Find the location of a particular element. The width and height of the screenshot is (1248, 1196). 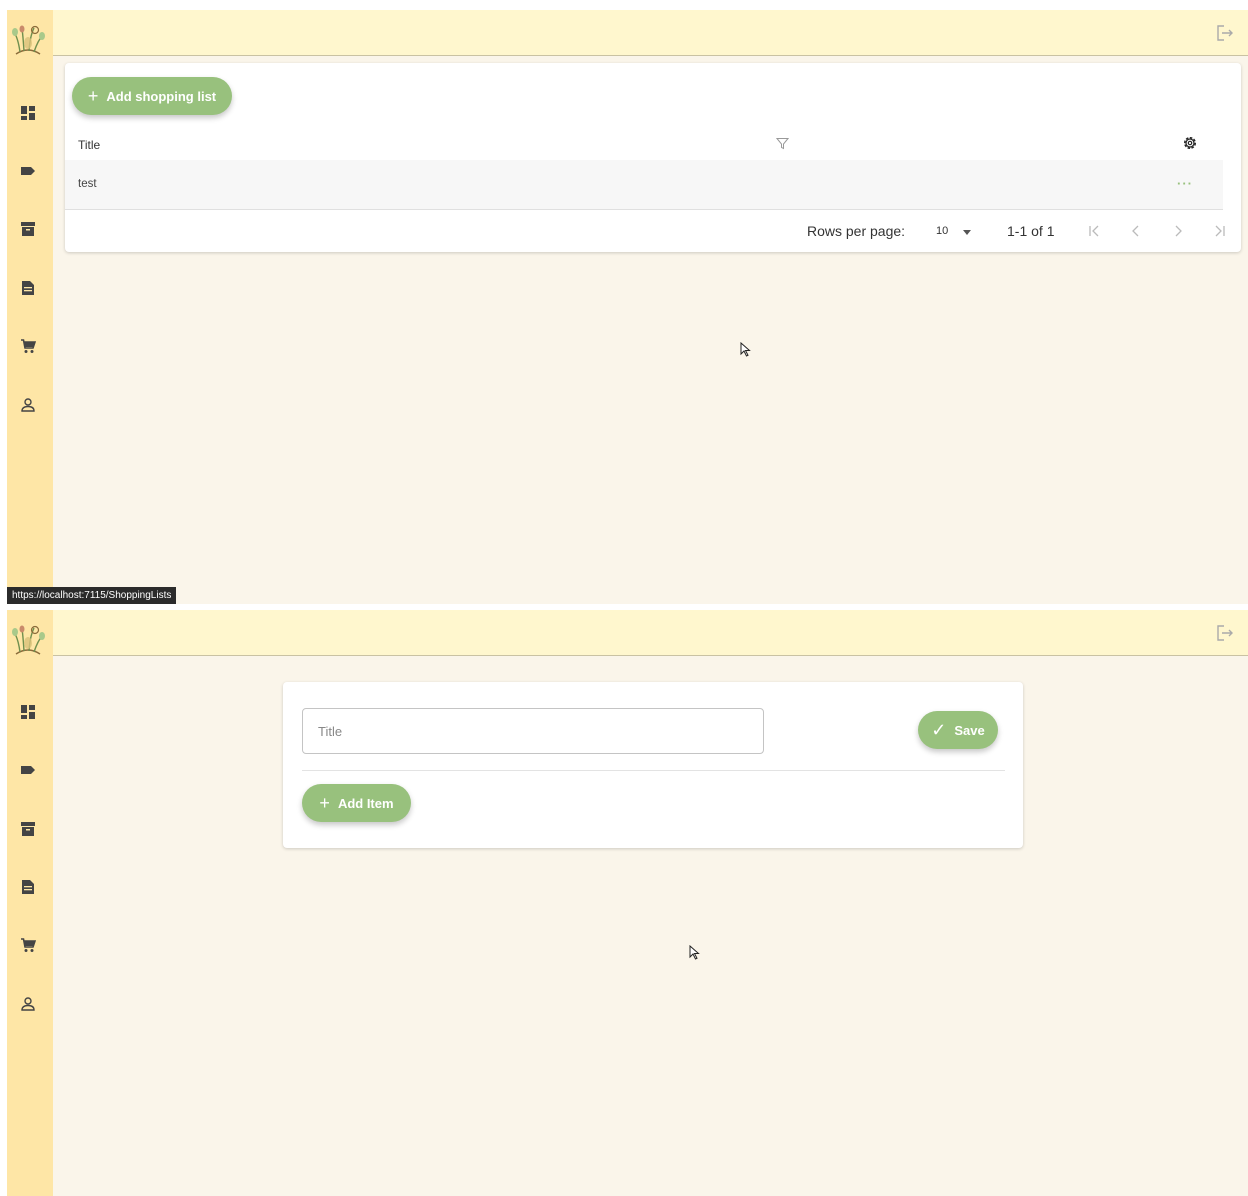

first-page-icon is located at coordinates (1094, 231).